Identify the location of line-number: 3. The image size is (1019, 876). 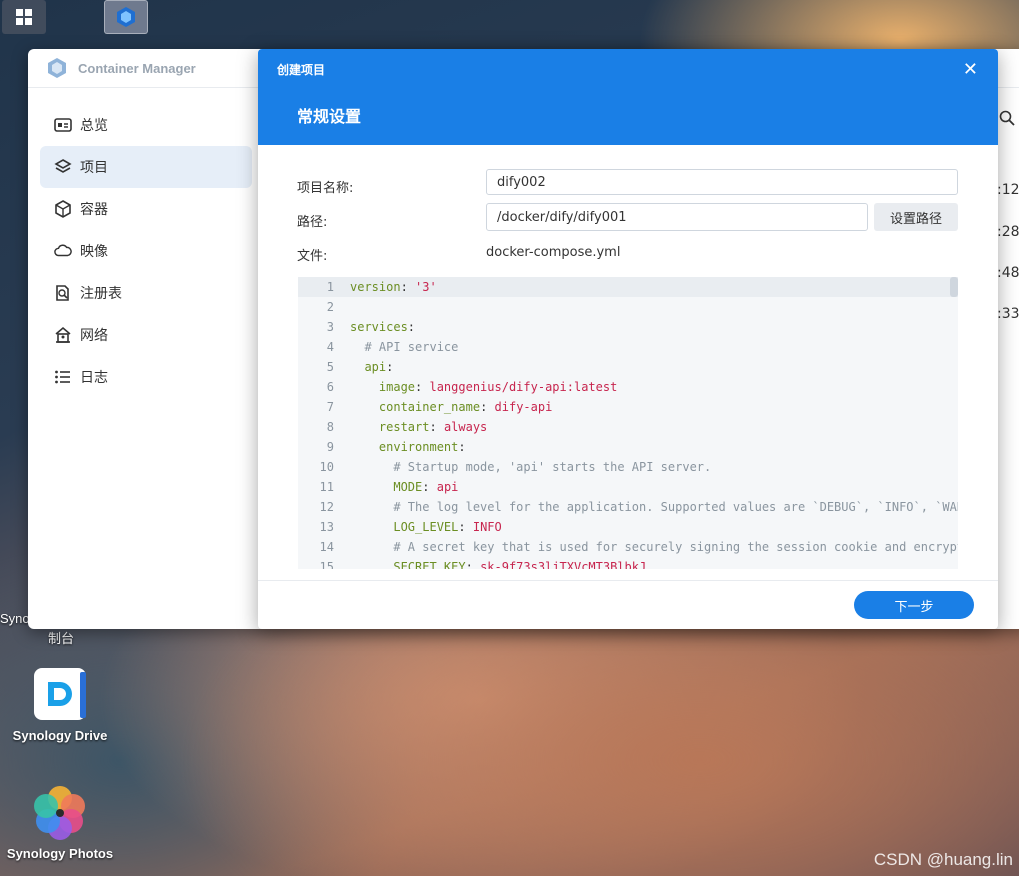
(330, 327).